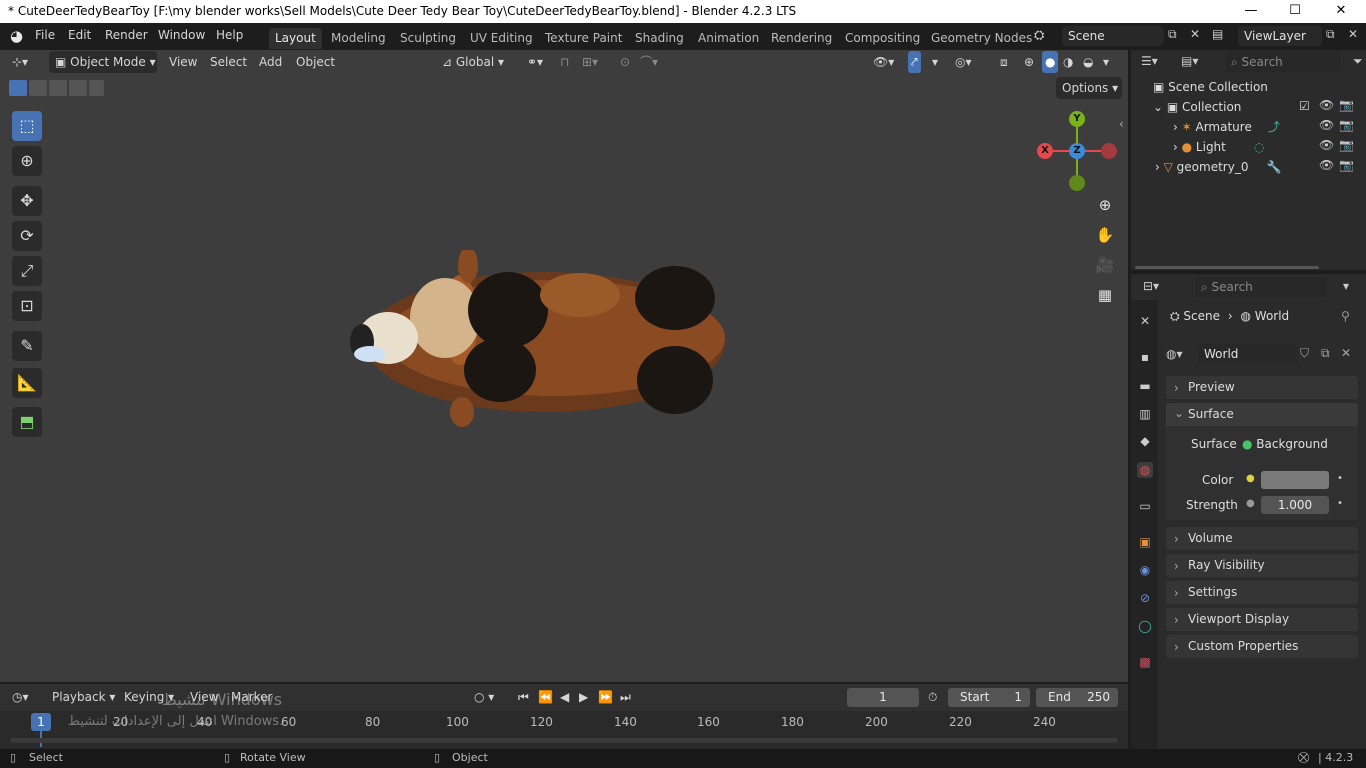  I want to click on panel-custom-properties: Custom Properties, so click(1262, 646).